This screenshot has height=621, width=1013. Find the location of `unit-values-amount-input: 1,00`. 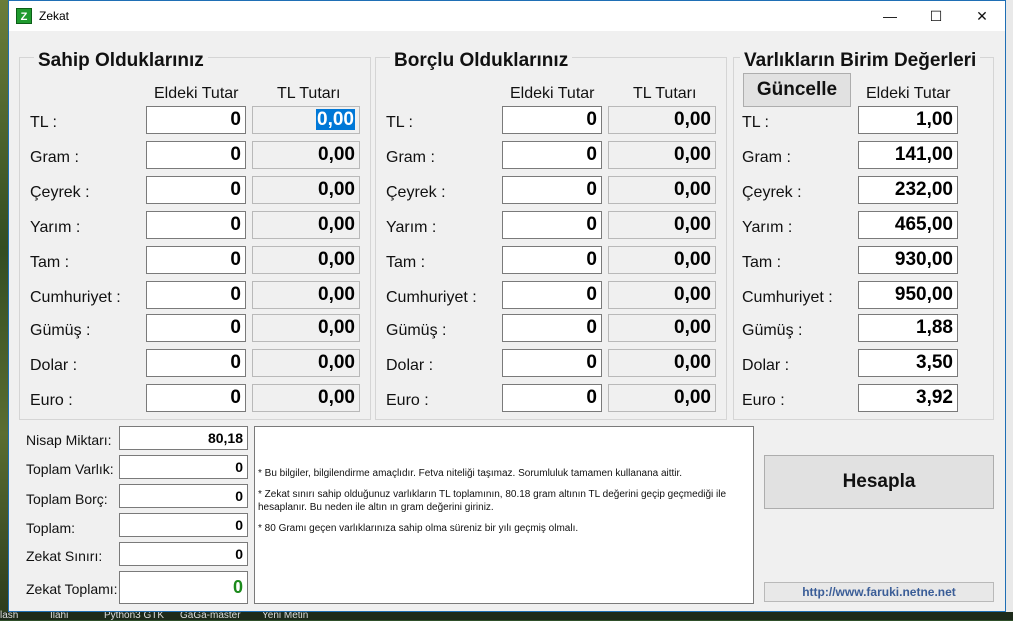

unit-values-amount-input: 1,00 is located at coordinates (908, 120).